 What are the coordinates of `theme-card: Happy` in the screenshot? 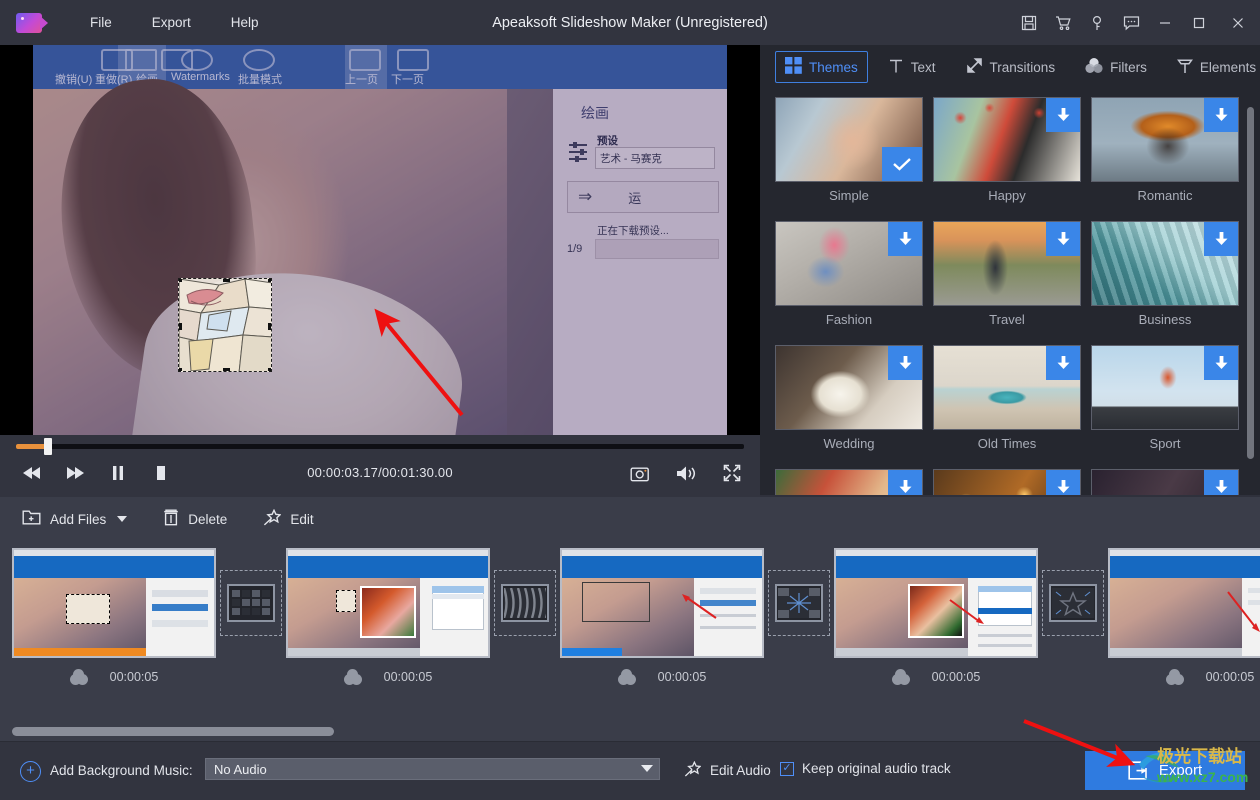 It's located at (1007, 150).